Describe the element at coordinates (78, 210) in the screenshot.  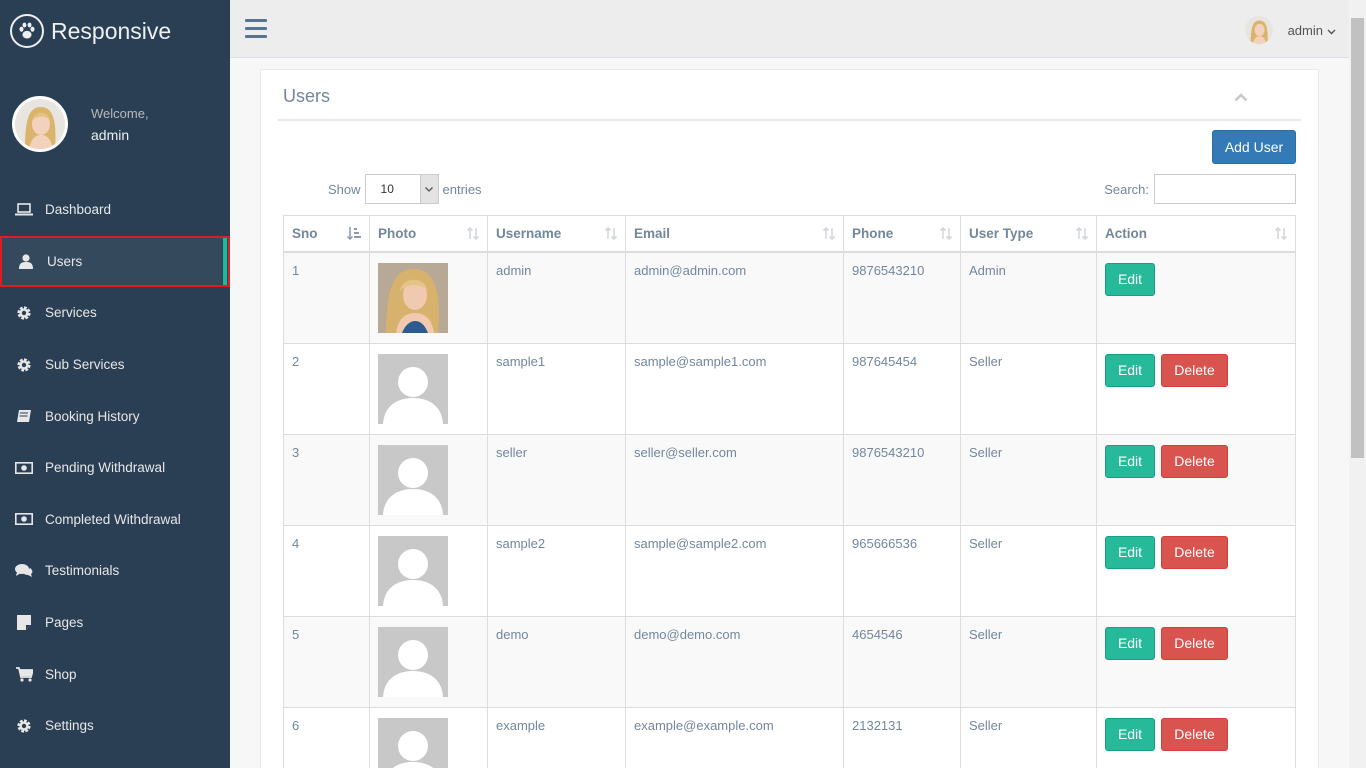
I see `sidebar-item-label: Dashboard` at that location.